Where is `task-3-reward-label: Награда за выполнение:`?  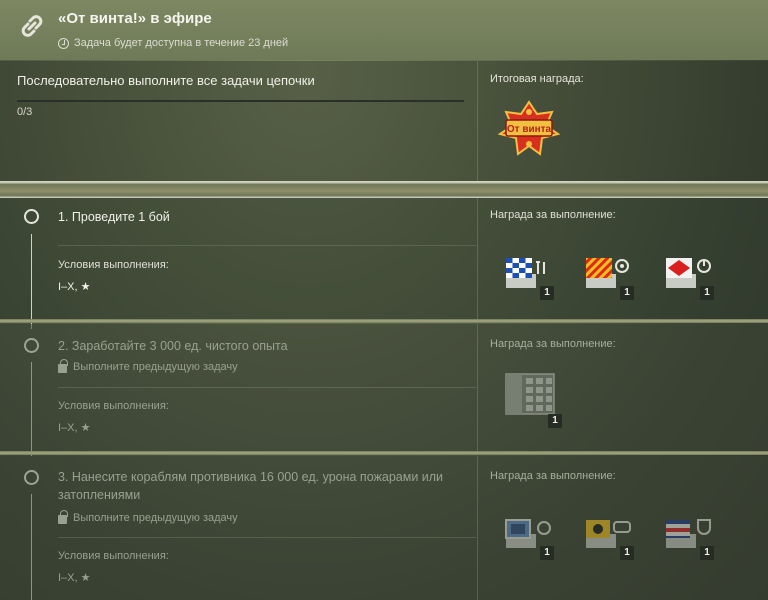 task-3-reward-label: Награда за выполнение: is located at coordinates (553, 476).